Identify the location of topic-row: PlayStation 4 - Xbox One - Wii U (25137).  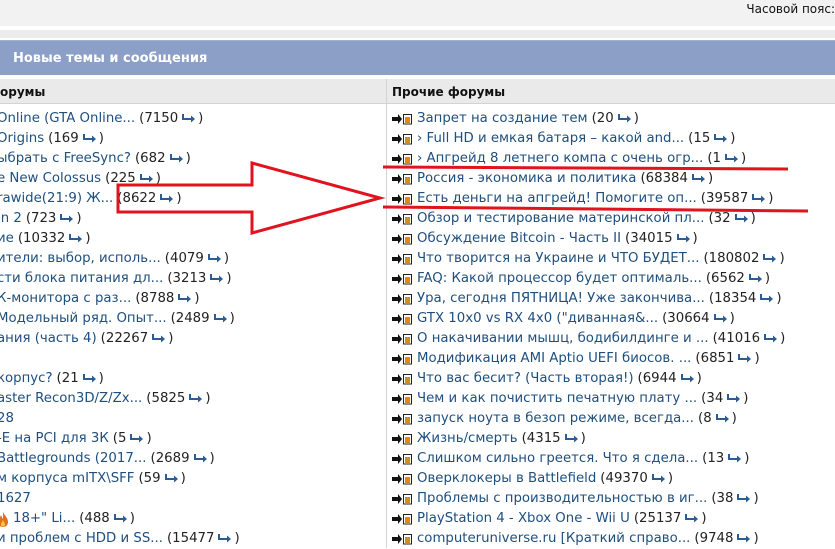
(613, 519).